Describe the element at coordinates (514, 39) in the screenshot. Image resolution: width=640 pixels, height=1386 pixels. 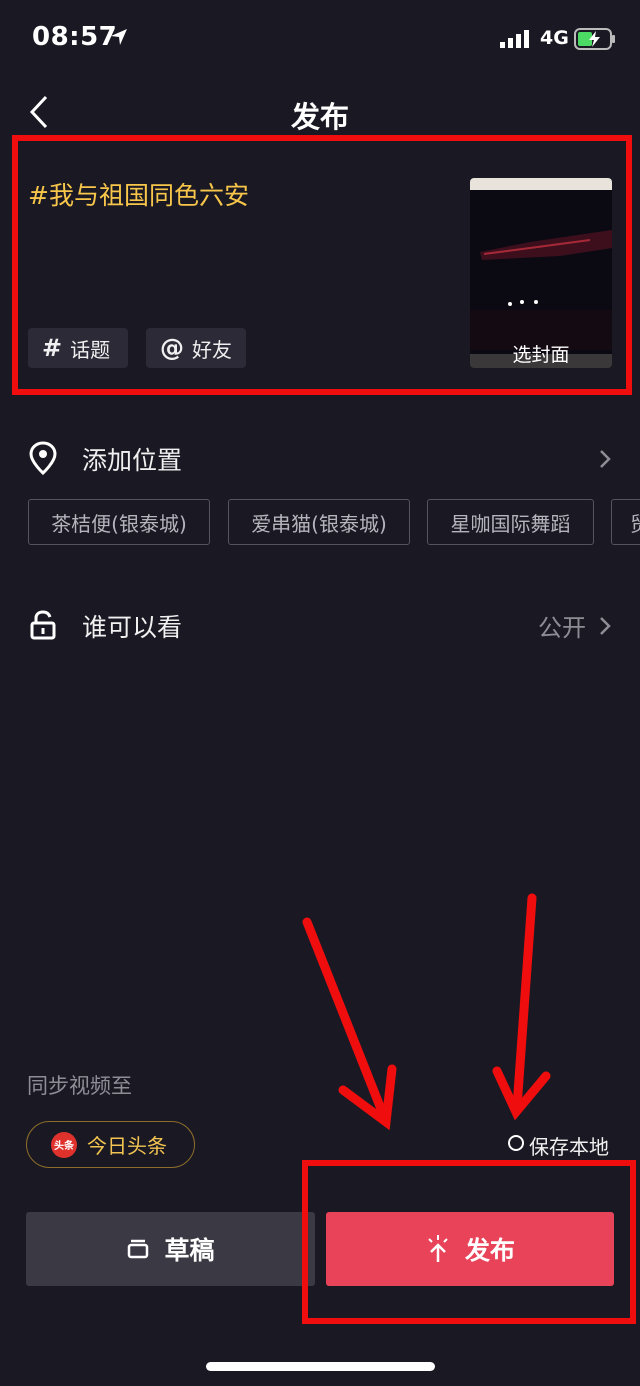
I see `signal-icon` at that location.